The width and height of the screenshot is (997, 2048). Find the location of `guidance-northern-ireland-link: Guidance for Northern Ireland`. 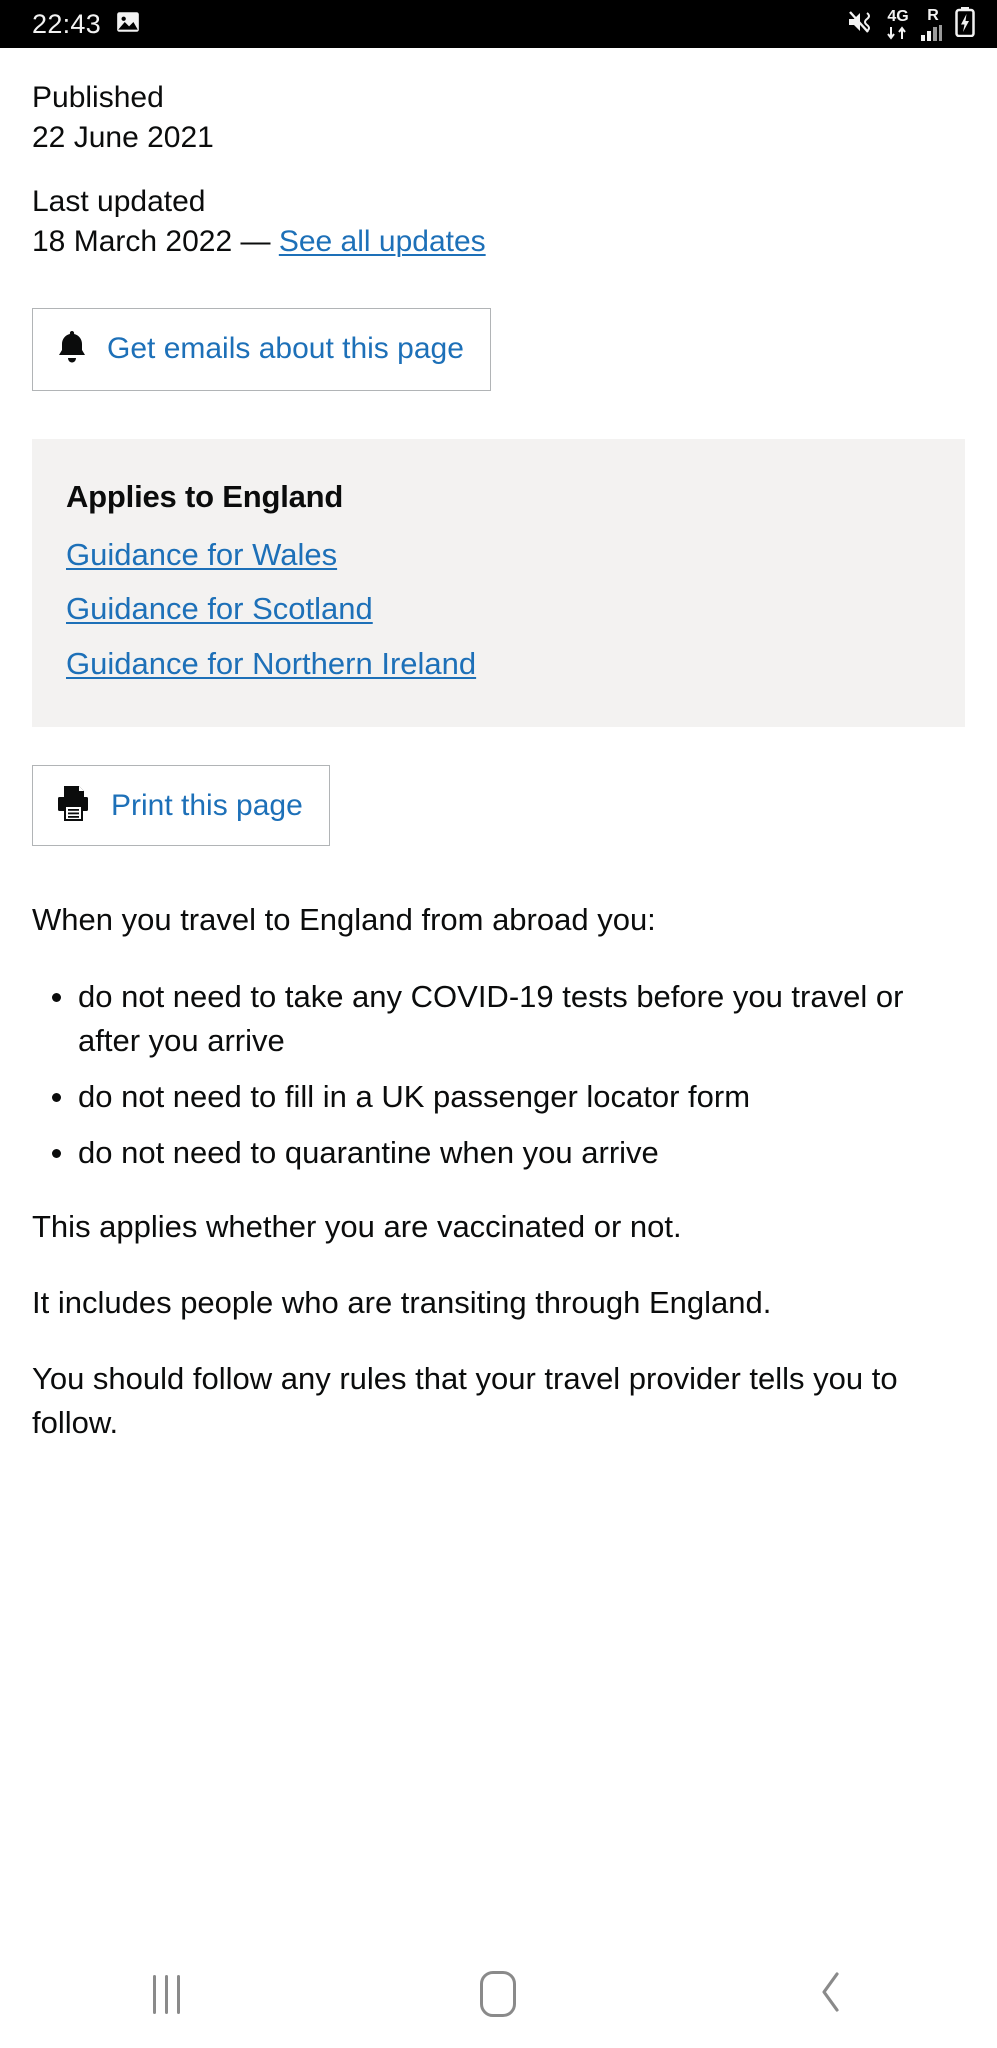

guidance-northern-ireland-link: Guidance for Northern Ireland is located at coordinates (271, 664).